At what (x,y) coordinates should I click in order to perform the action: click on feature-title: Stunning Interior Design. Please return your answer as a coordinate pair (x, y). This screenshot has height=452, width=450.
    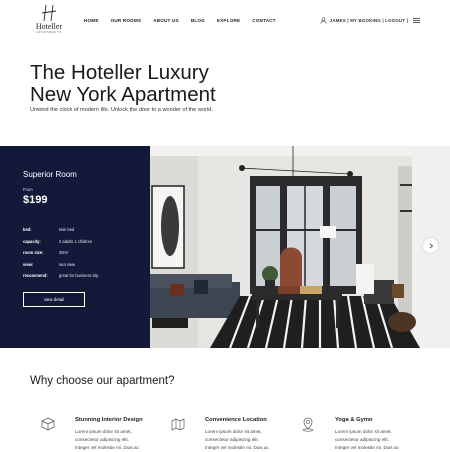
    Looking at the image, I should click on (109, 420).